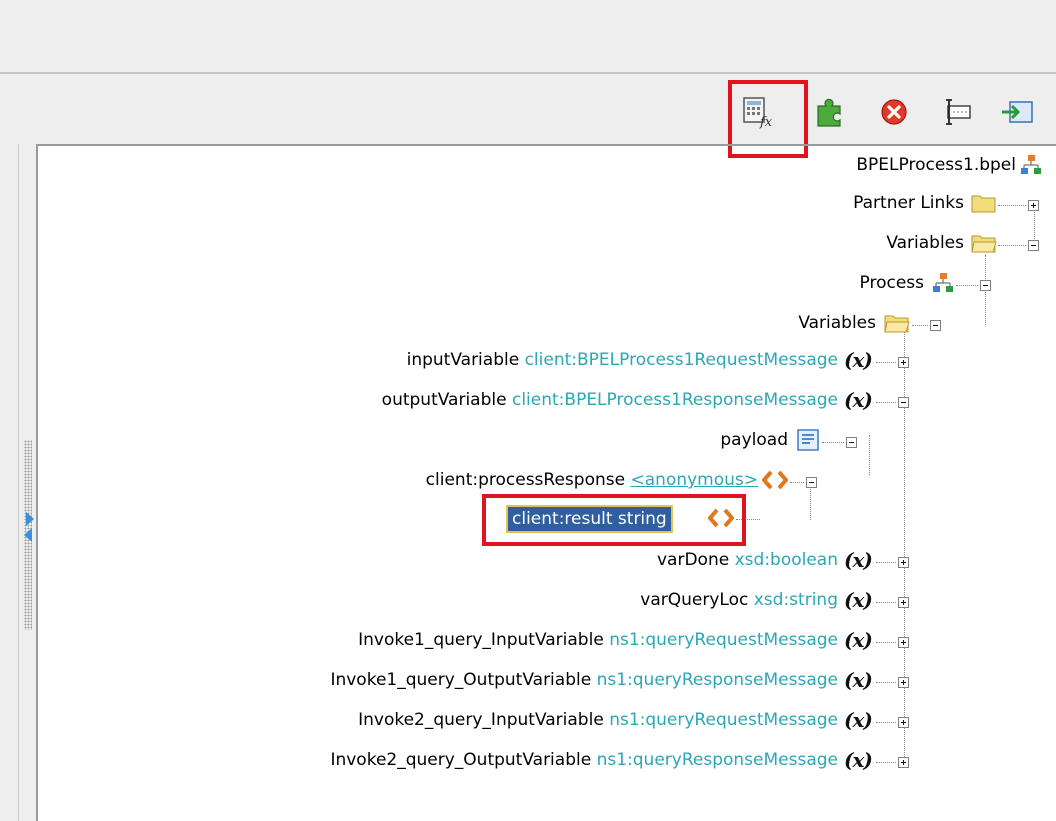 The width and height of the screenshot is (1056, 821). I want to click on variable-type: client:BPELProcess1ResponseMessage, so click(674, 400).